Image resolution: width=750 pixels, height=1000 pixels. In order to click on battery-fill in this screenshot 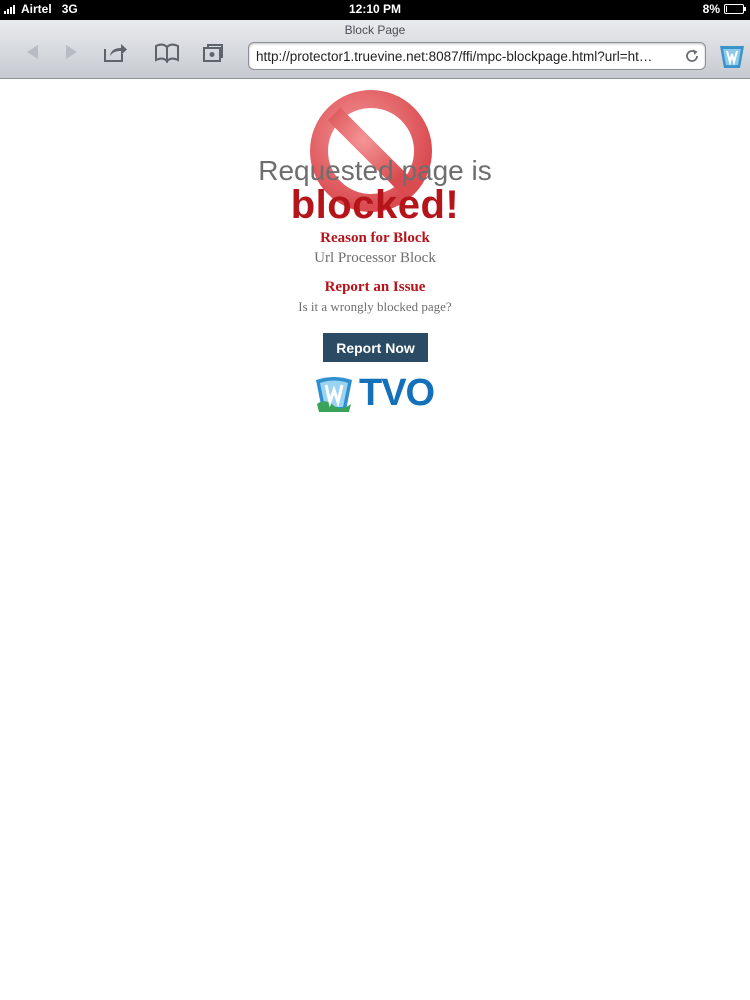, I will do `click(726, 9)`.